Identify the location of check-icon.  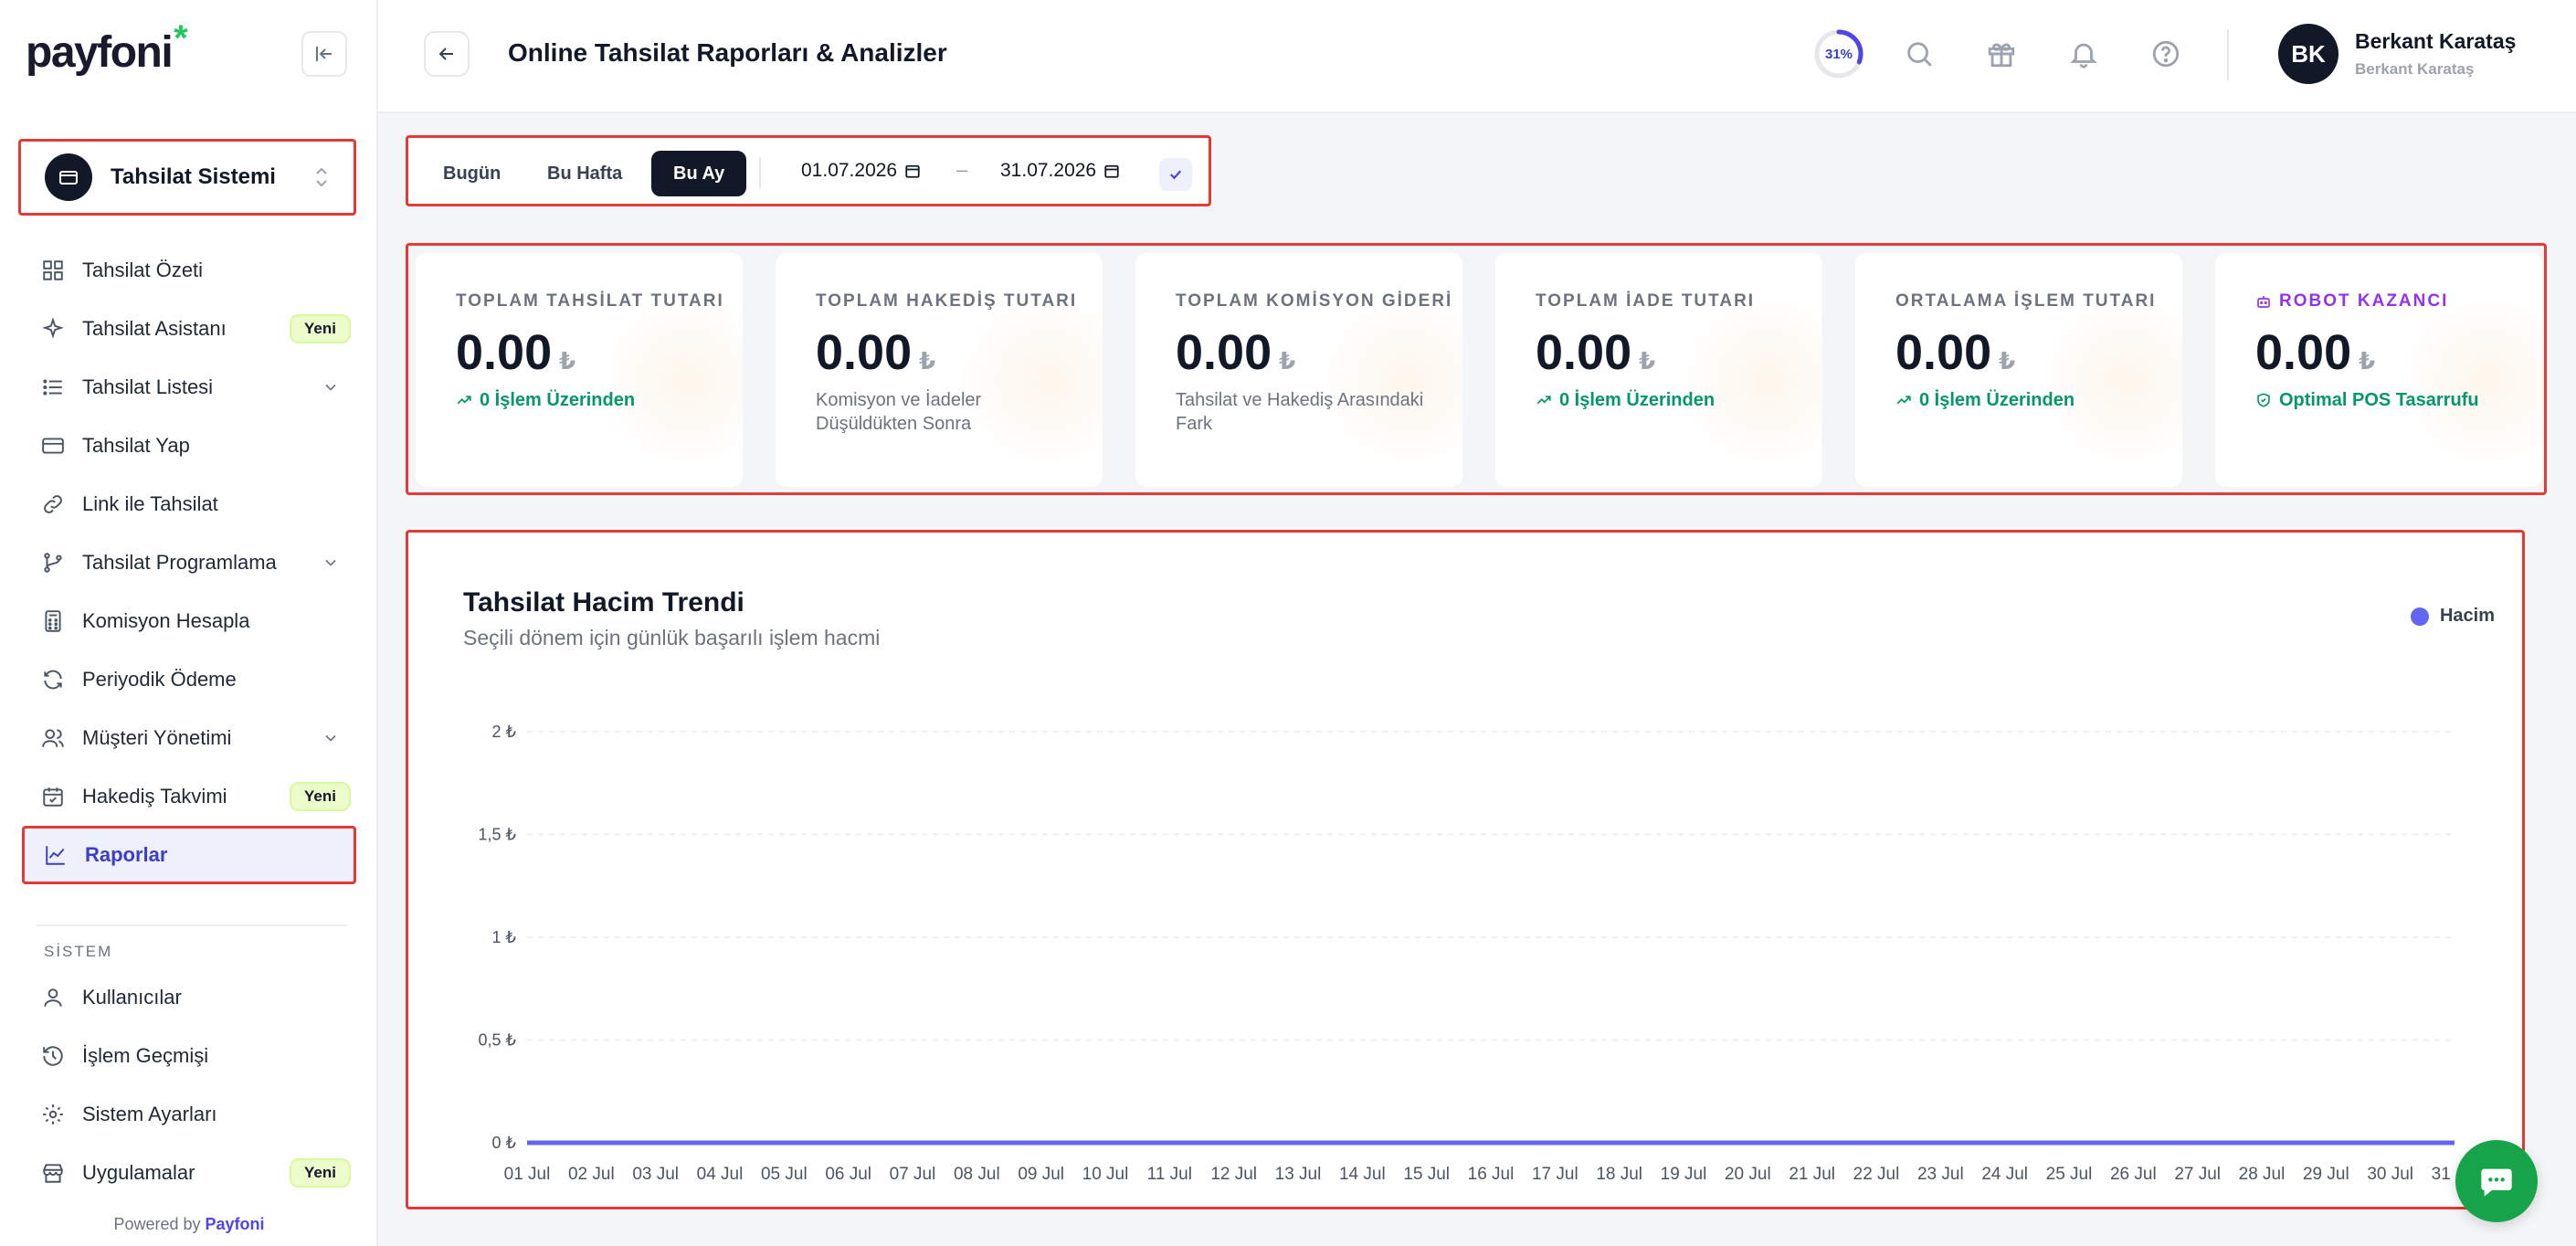
(1175, 175).